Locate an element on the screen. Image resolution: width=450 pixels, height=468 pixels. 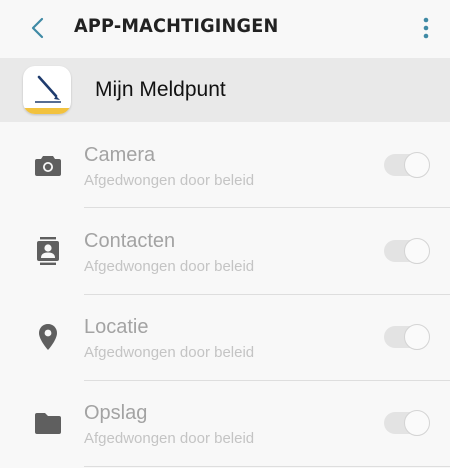
divider is located at coordinates (267, 466).